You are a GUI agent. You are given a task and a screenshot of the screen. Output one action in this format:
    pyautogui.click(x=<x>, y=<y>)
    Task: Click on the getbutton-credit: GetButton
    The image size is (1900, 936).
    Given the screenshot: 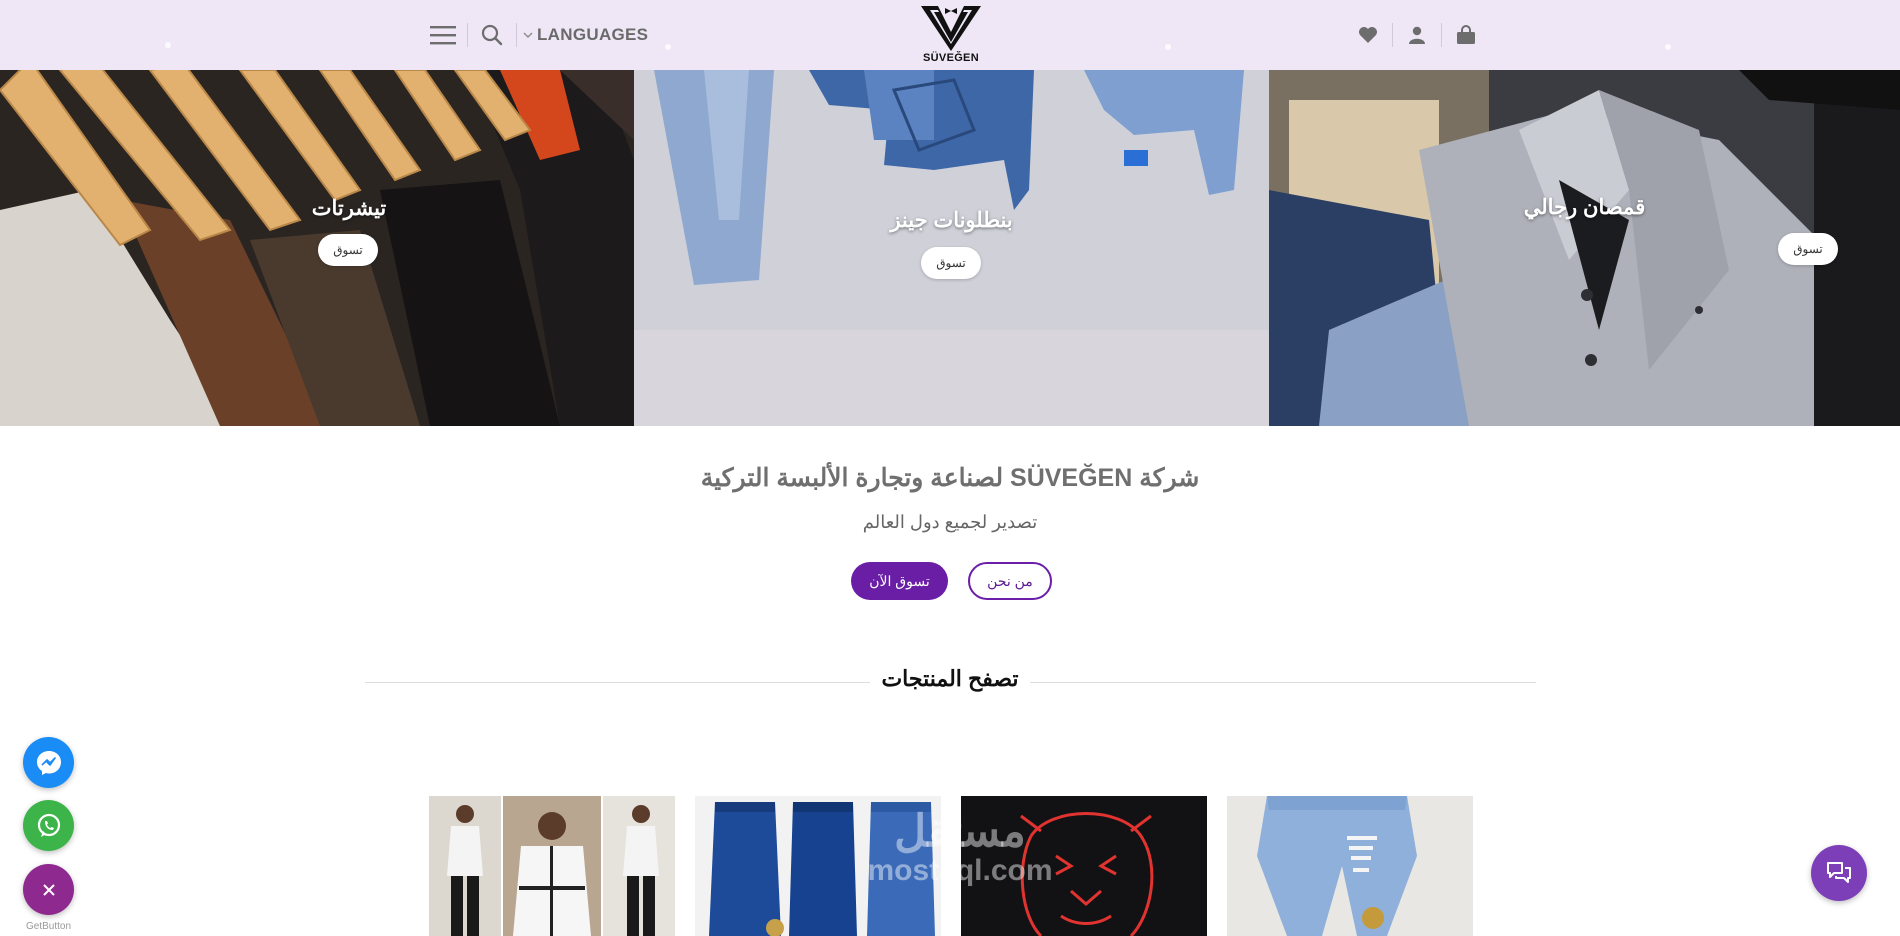 What is the action you would take?
    pyautogui.click(x=48, y=926)
    